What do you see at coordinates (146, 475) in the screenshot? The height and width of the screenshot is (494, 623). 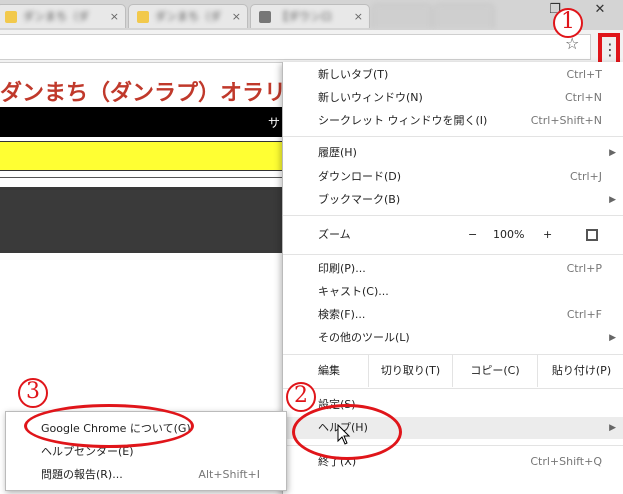 I see `submenu-item-report-issue: 問題の報告(R)... Alt+Shift+I` at bounding box center [146, 475].